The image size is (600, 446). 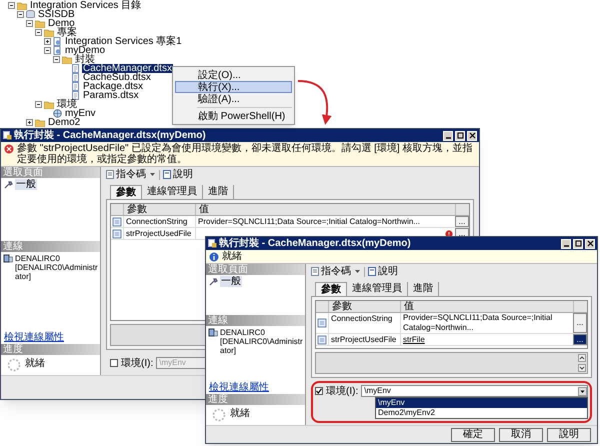 What do you see at coordinates (233, 116) in the screenshot?
I see `menu-item: 啟動 PowerShell(H)` at bounding box center [233, 116].